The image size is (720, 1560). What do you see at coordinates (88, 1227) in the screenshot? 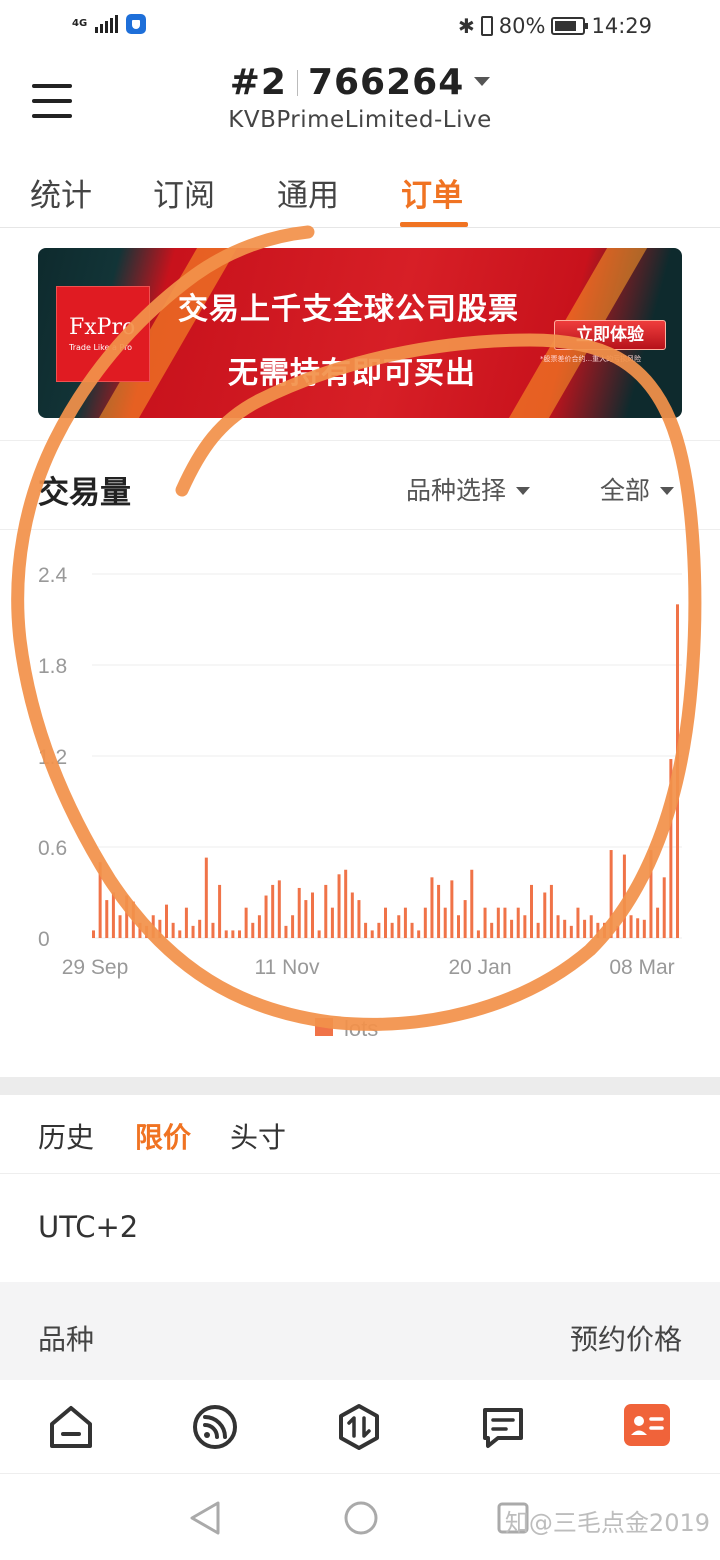
I see `timezone-label: UTC+2` at bounding box center [88, 1227].